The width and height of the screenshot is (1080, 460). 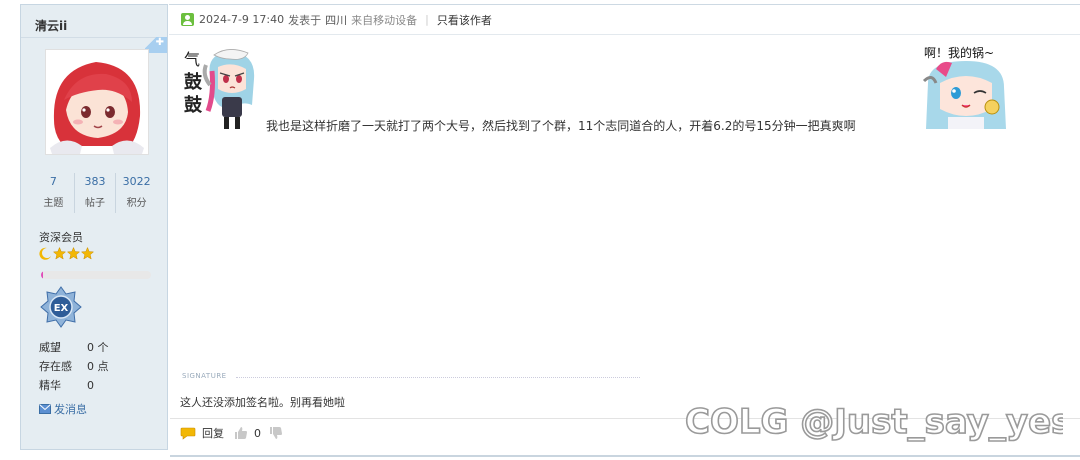 I want to click on stat-points: 3022 积分, so click(x=136, y=193).